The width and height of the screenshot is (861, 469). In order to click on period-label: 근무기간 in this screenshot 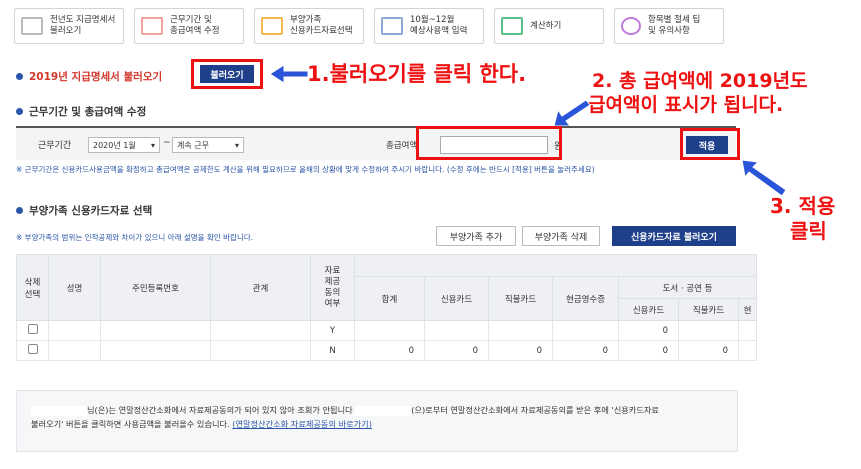, I will do `click(55, 145)`.